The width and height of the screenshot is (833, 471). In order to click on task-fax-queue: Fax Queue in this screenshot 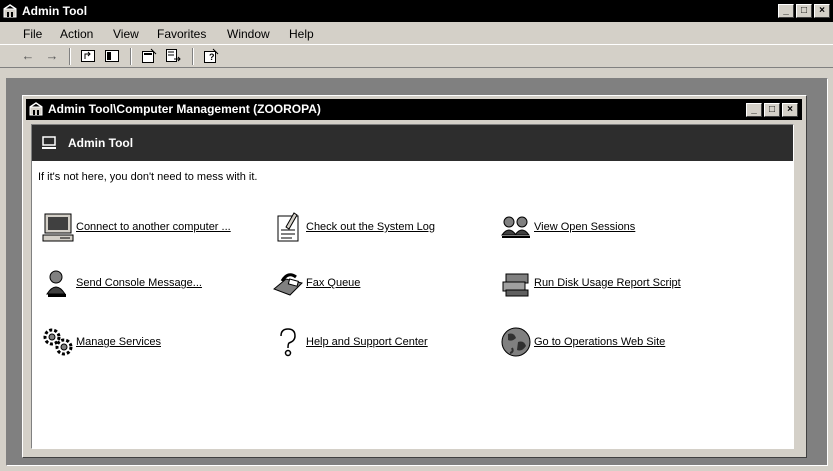, I will do `click(315, 283)`.